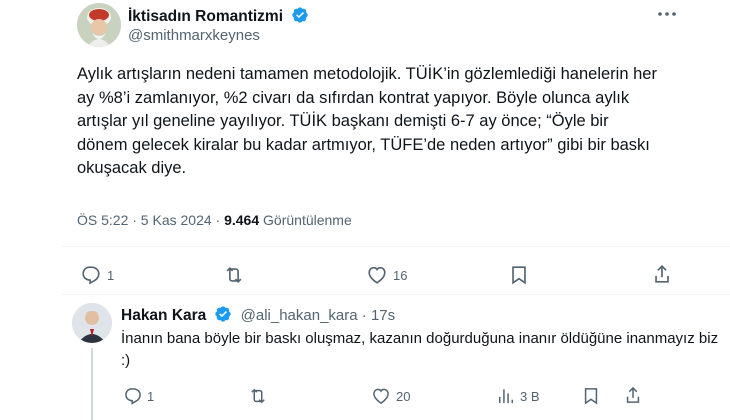 This screenshot has width=730, height=420. What do you see at coordinates (318, 315) in the screenshot?
I see `reply-handle-time: @ali_hakan_kara · 17s` at bounding box center [318, 315].